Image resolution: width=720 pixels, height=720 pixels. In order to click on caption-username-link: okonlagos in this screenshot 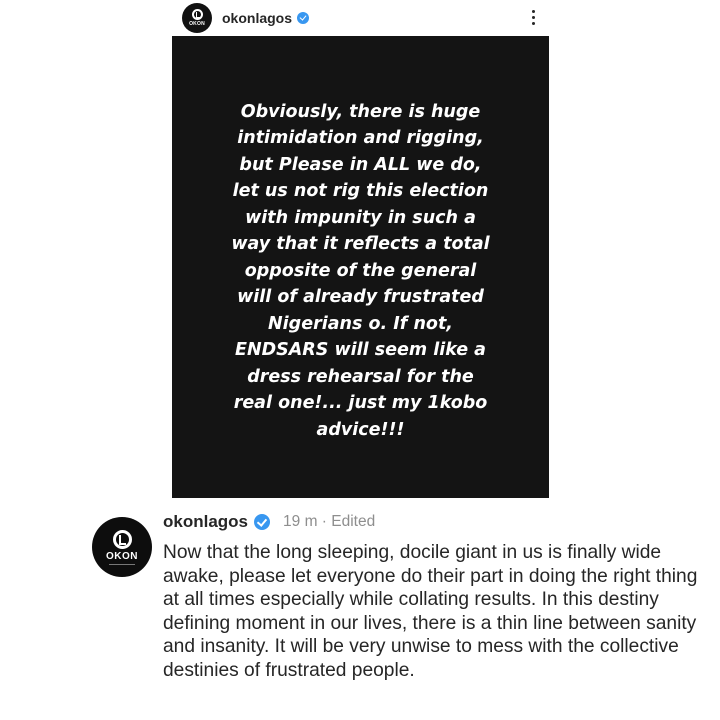, I will do `click(205, 522)`.